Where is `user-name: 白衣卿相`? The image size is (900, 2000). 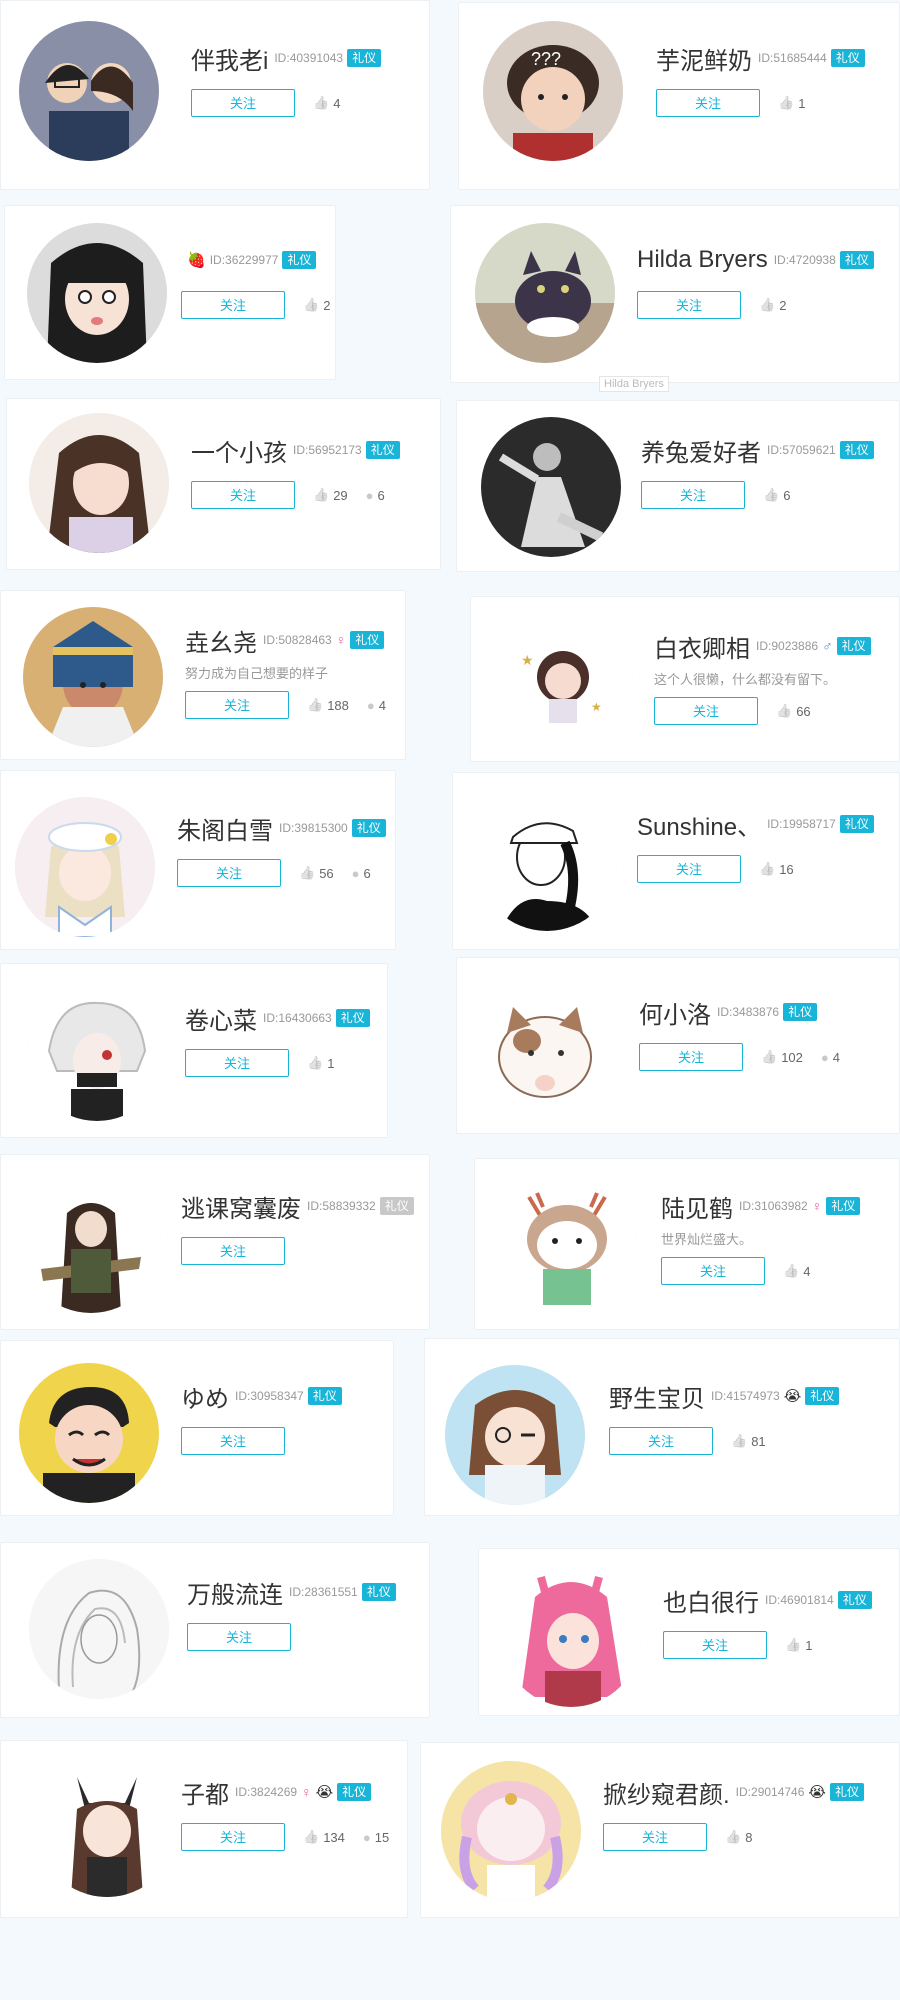 user-name: 白衣卿相 is located at coordinates (702, 646).